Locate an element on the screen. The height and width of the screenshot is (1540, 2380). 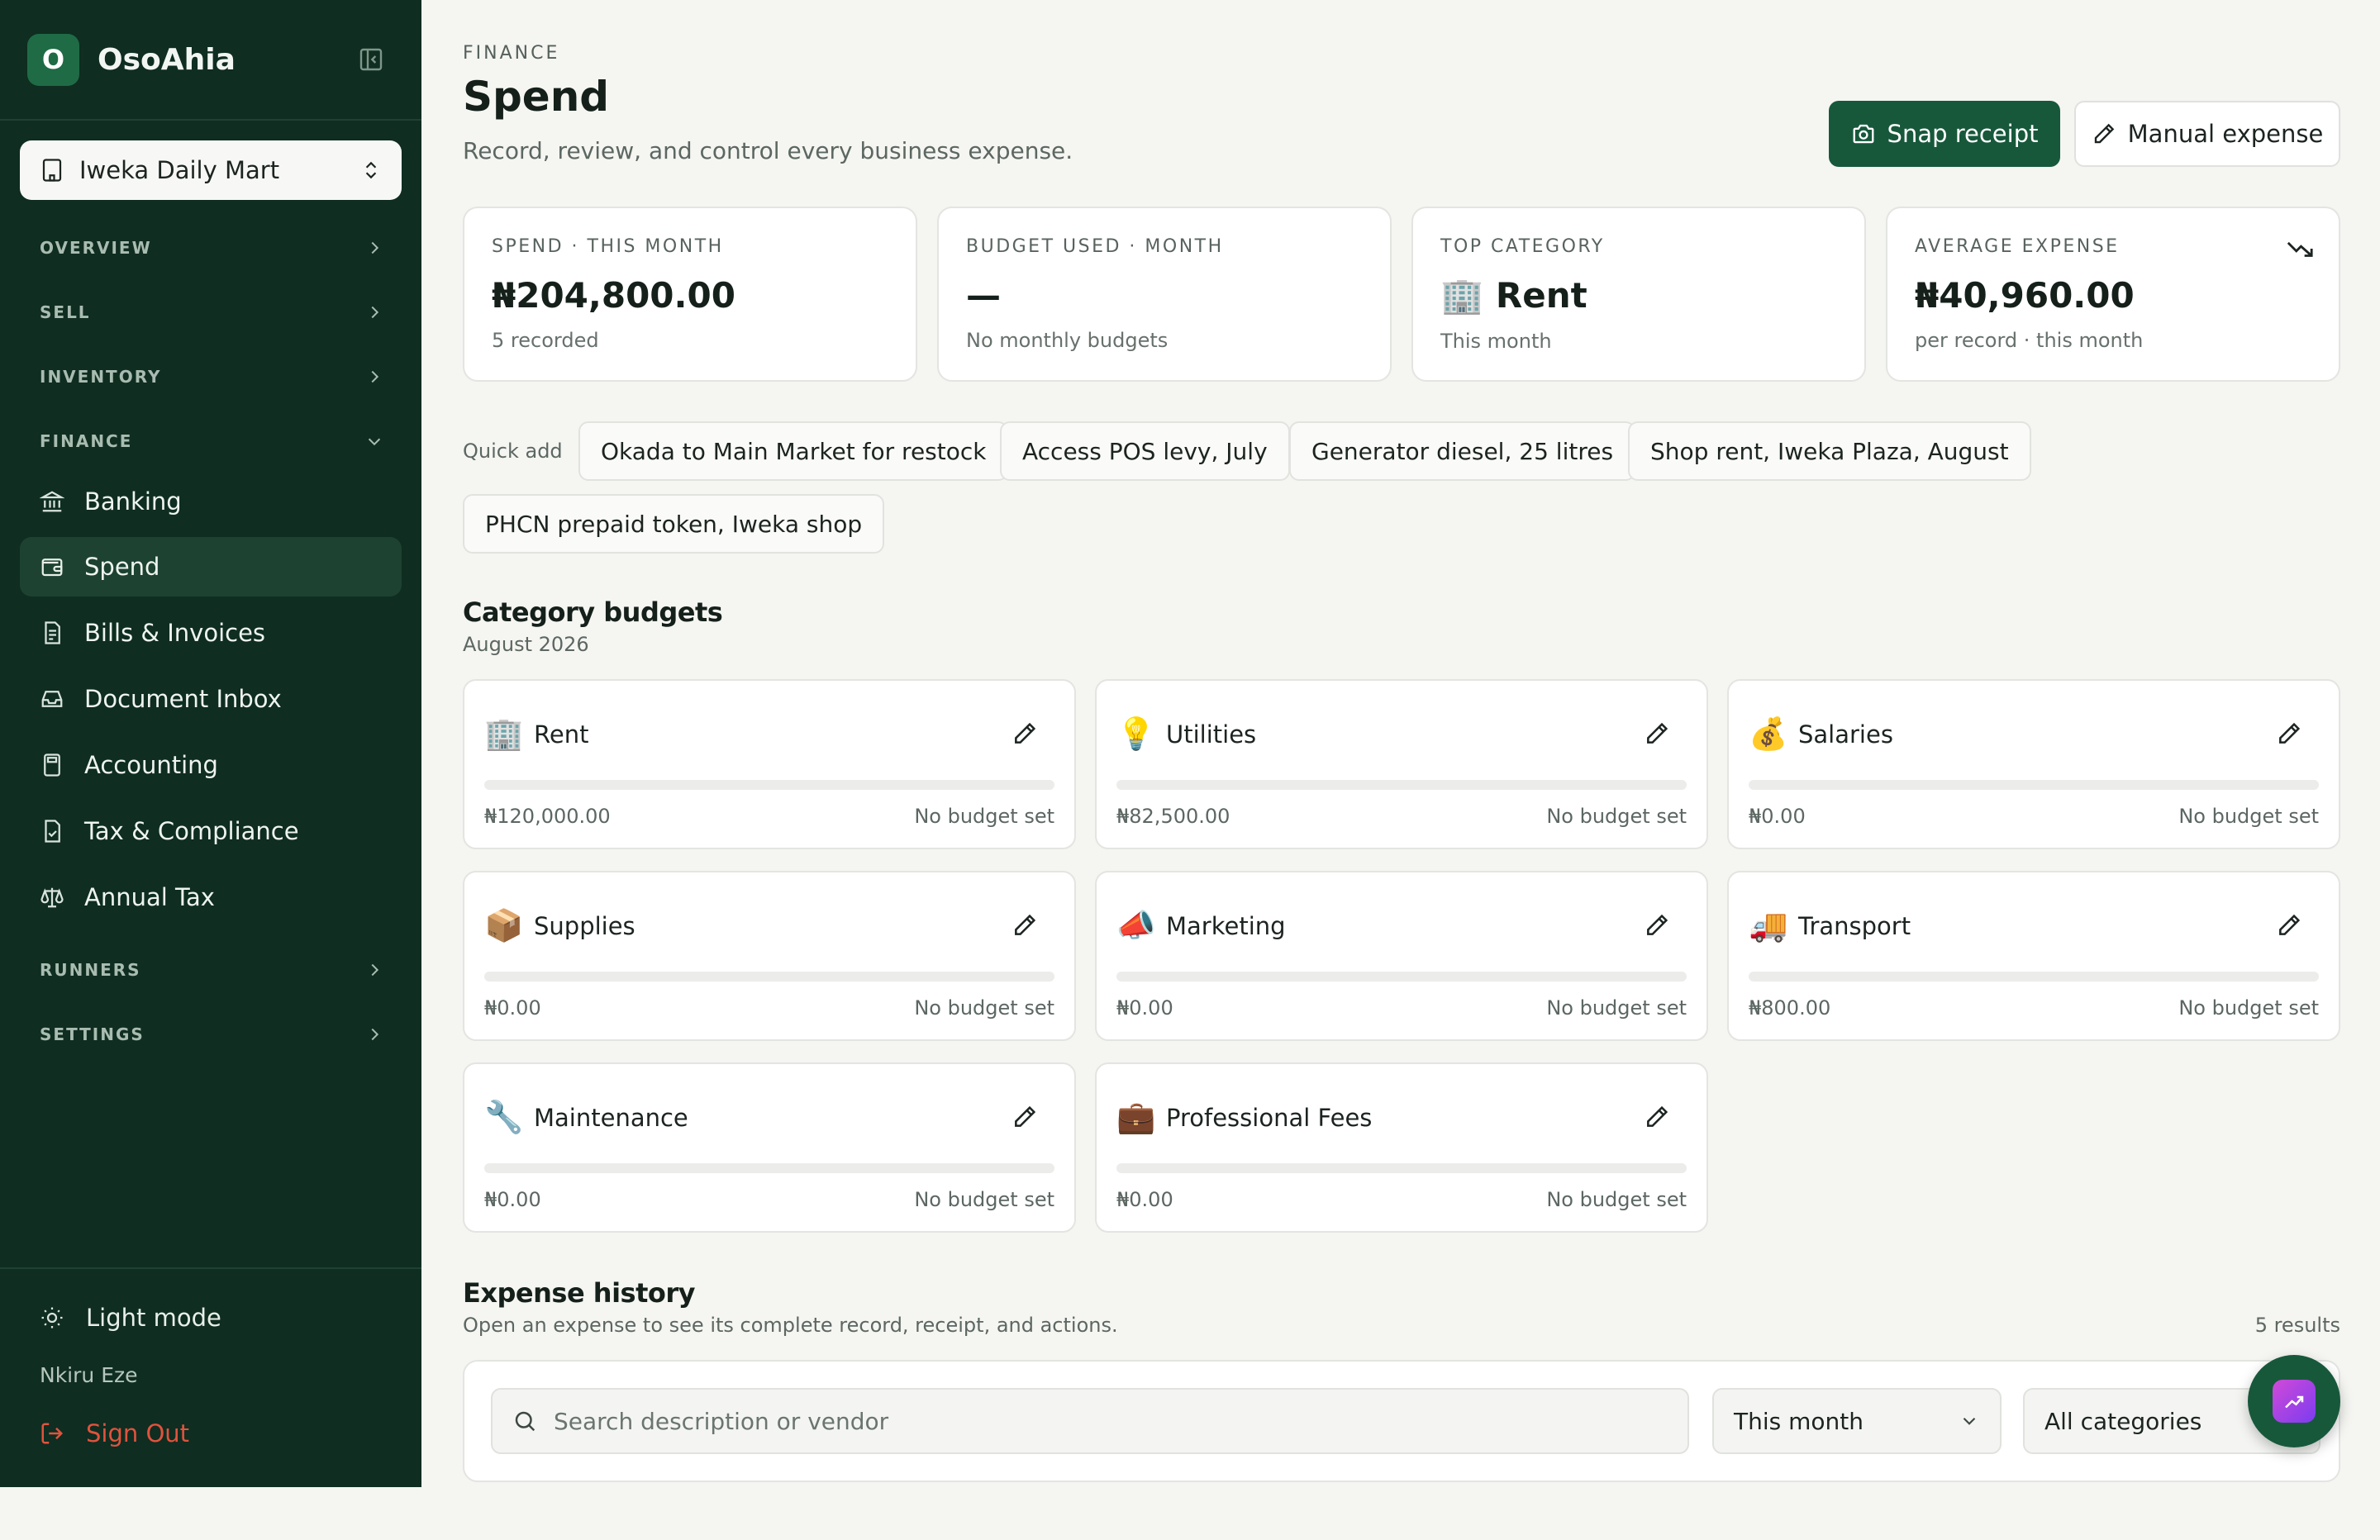
budget-amount: ₦82,500.00 is located at coordinates (1173, 816).